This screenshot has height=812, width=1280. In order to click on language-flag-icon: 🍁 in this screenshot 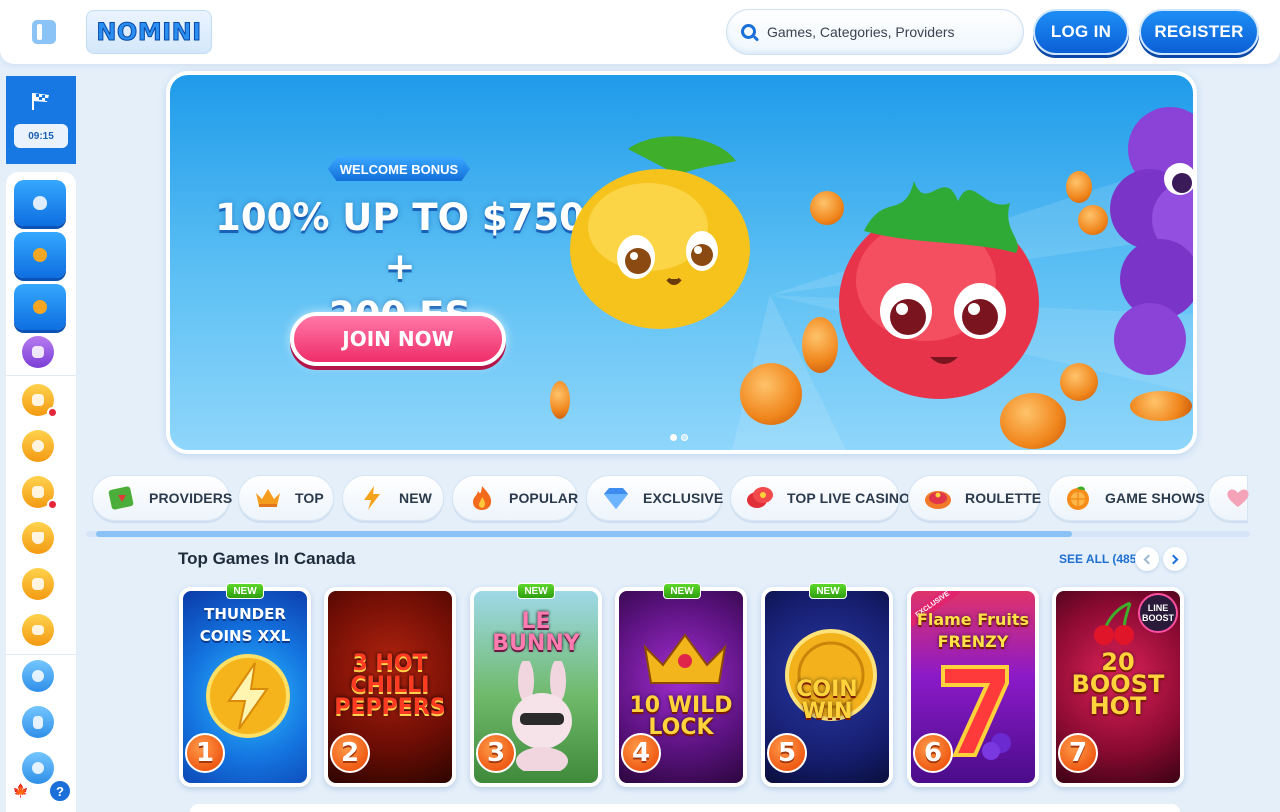, I will do `click(21, 791)`.